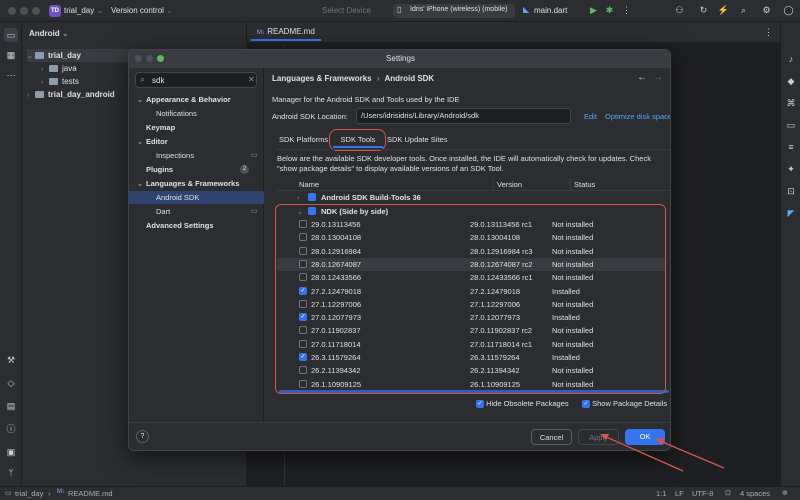 Image resolution: width=800 pixels, height=500 pixels. Describe the element at coordinates (196, 155) in the screenshot. I see `settings-nav-item: Inspections ▭` at that location.